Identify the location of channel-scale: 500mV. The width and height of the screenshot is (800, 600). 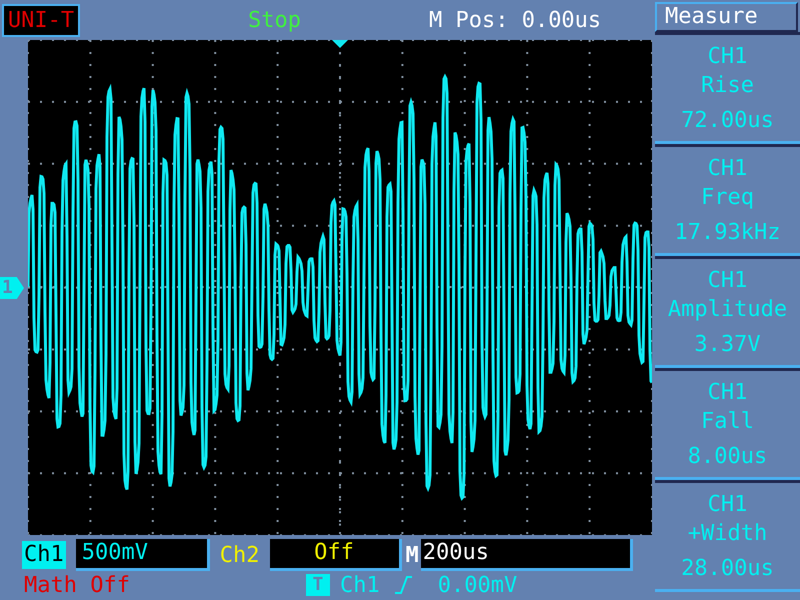
(143, 555).